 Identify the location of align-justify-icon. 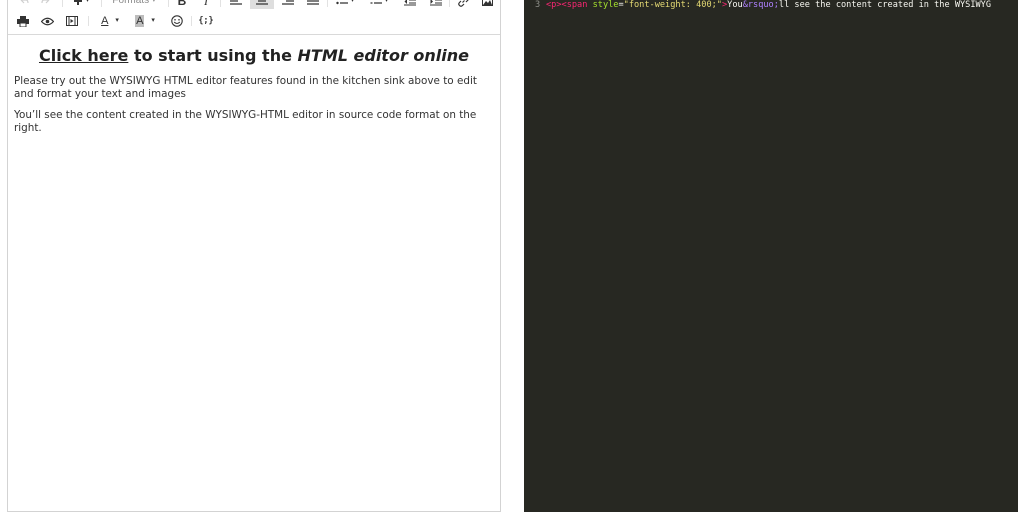
(313, 4).